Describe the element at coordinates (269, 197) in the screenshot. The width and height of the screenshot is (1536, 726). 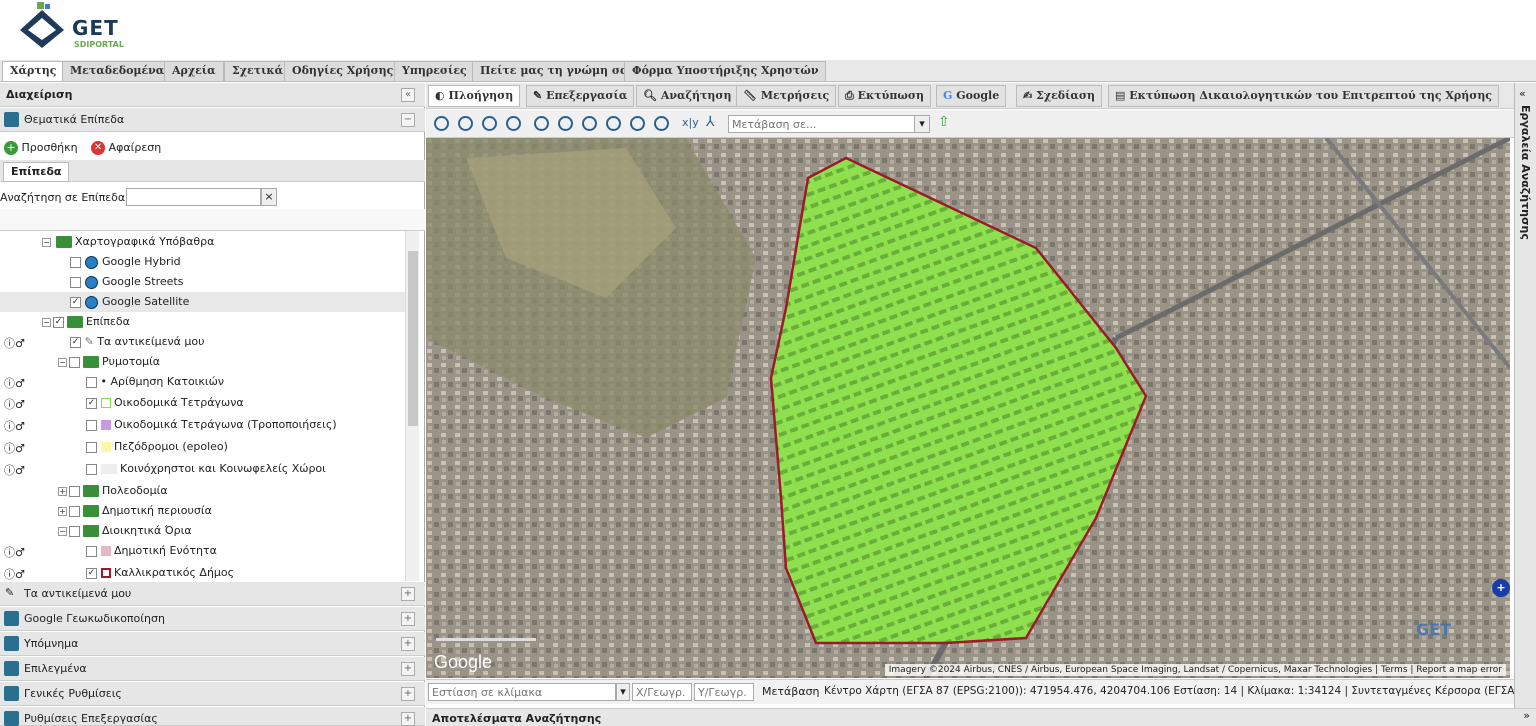
I see `clear-search-icon: ×` at that location.